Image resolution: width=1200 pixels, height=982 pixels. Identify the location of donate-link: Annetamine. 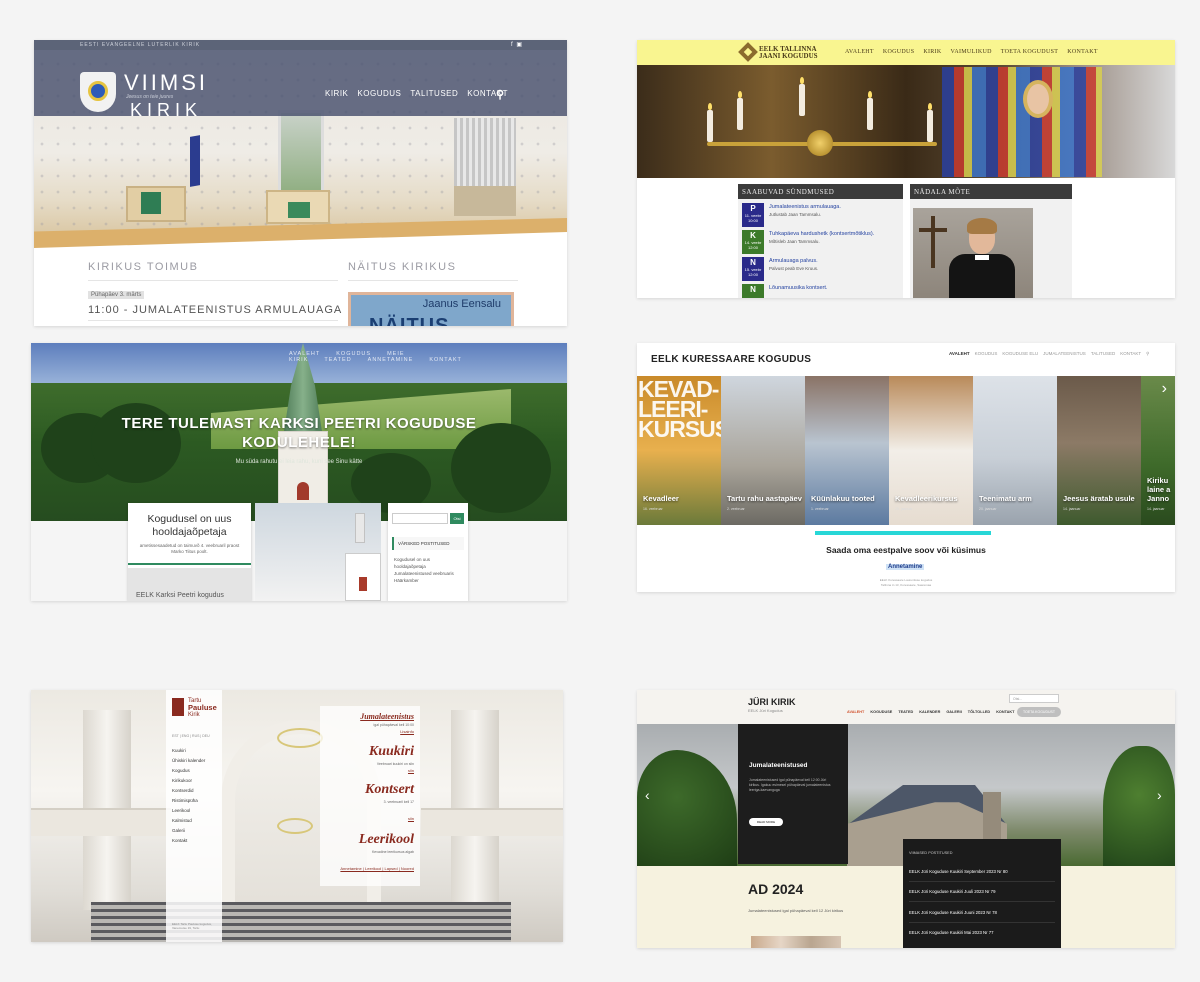
(905, 567).